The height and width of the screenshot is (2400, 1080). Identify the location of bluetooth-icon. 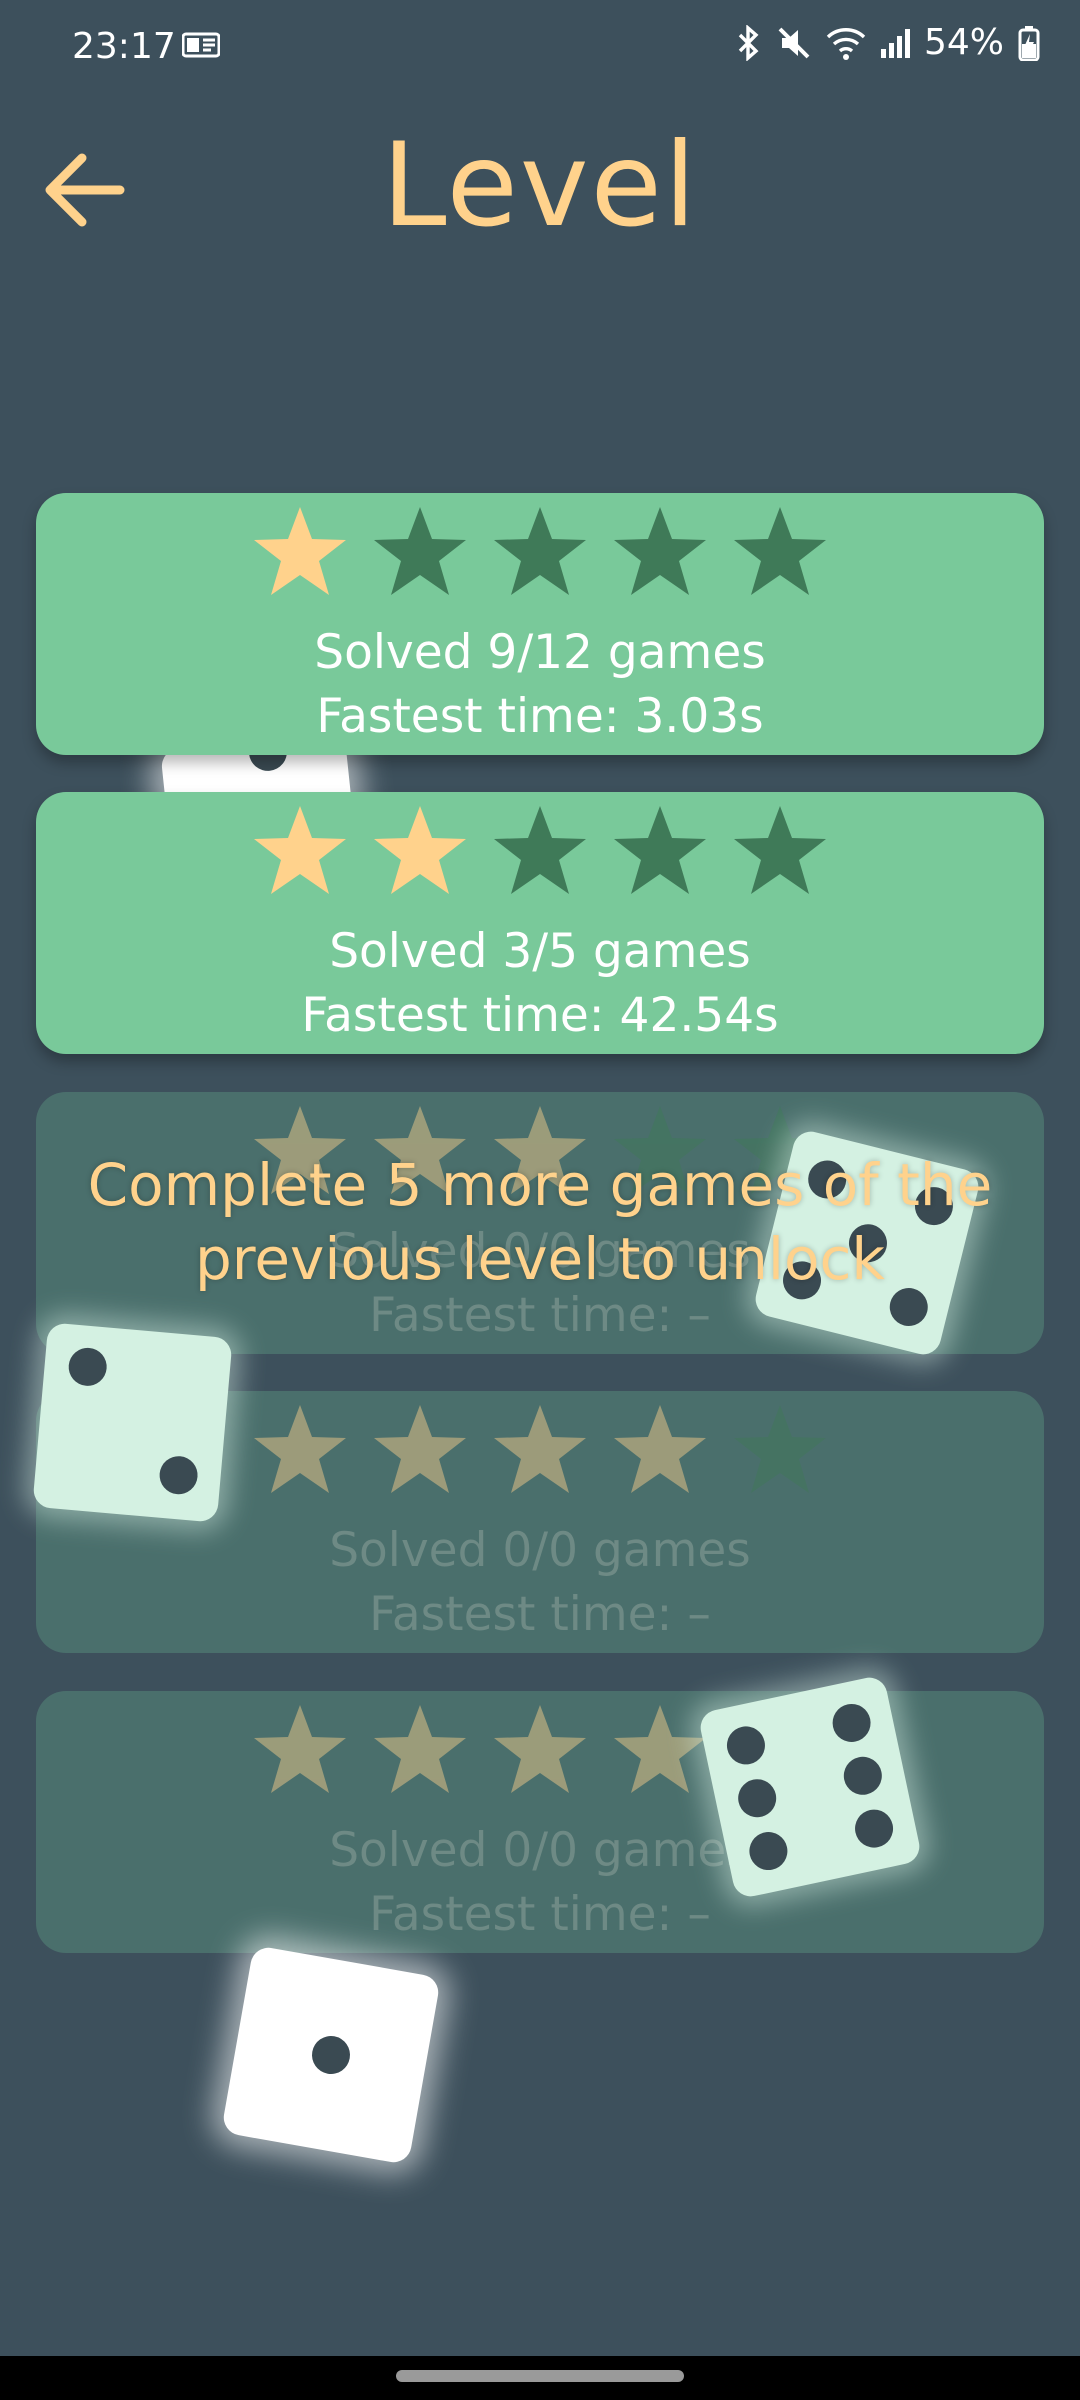
(748, 42).